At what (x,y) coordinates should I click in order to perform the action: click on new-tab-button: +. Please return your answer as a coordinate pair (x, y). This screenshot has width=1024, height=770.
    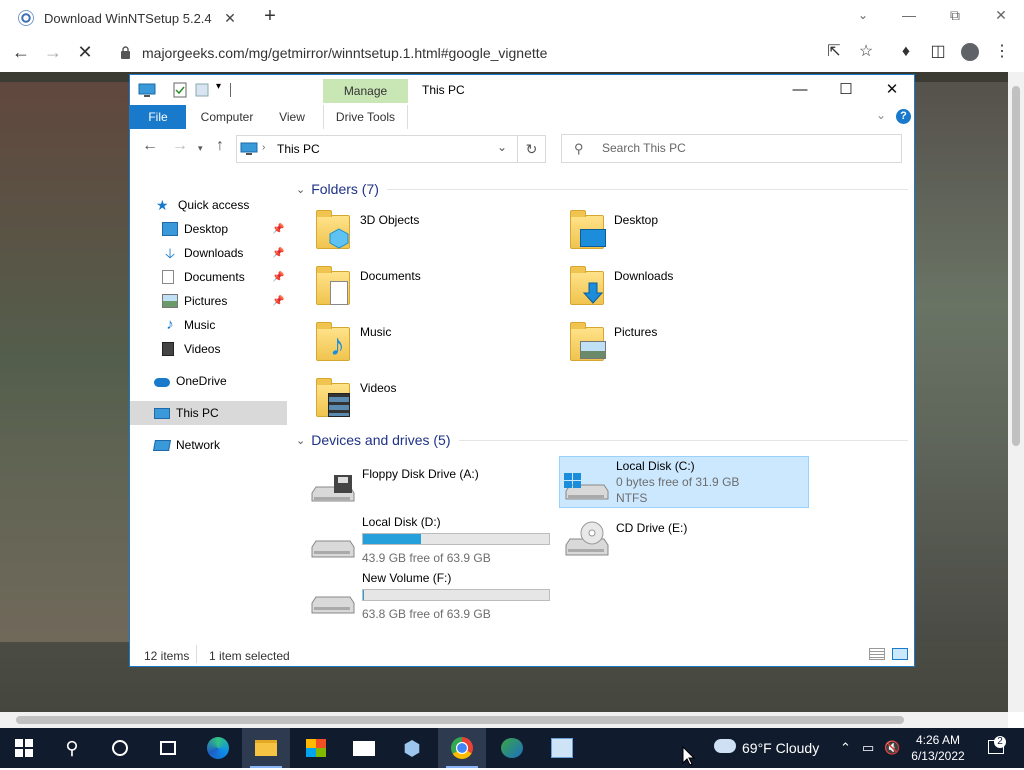
    Looking at the image, I should click on (270, 17).